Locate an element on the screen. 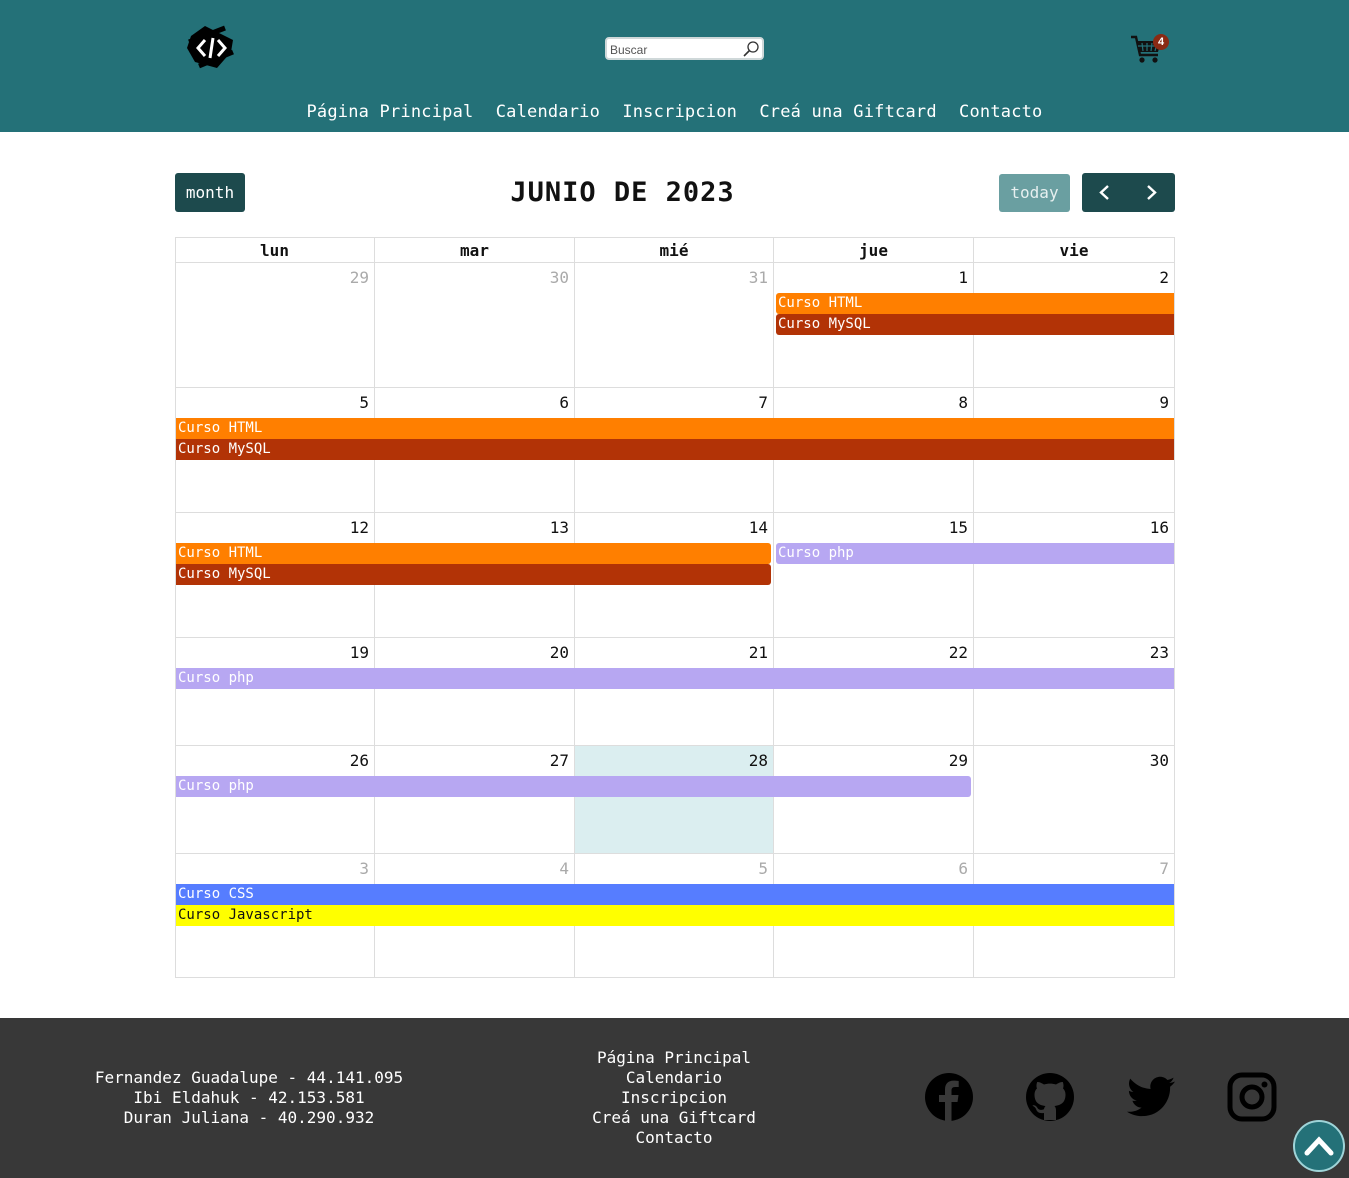 Image resolution: width=1349 pixels, height=1178 pixels. day-cell: 15 is located at coordinates (874, 575).